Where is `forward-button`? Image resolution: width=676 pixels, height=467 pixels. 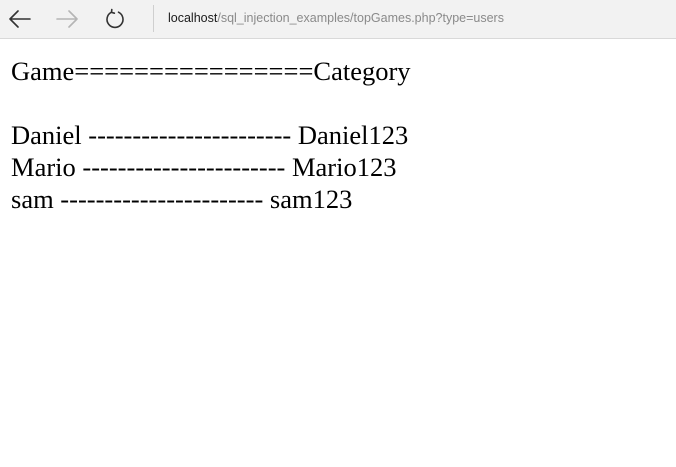
forward-button is located at coordinates (67, 19).